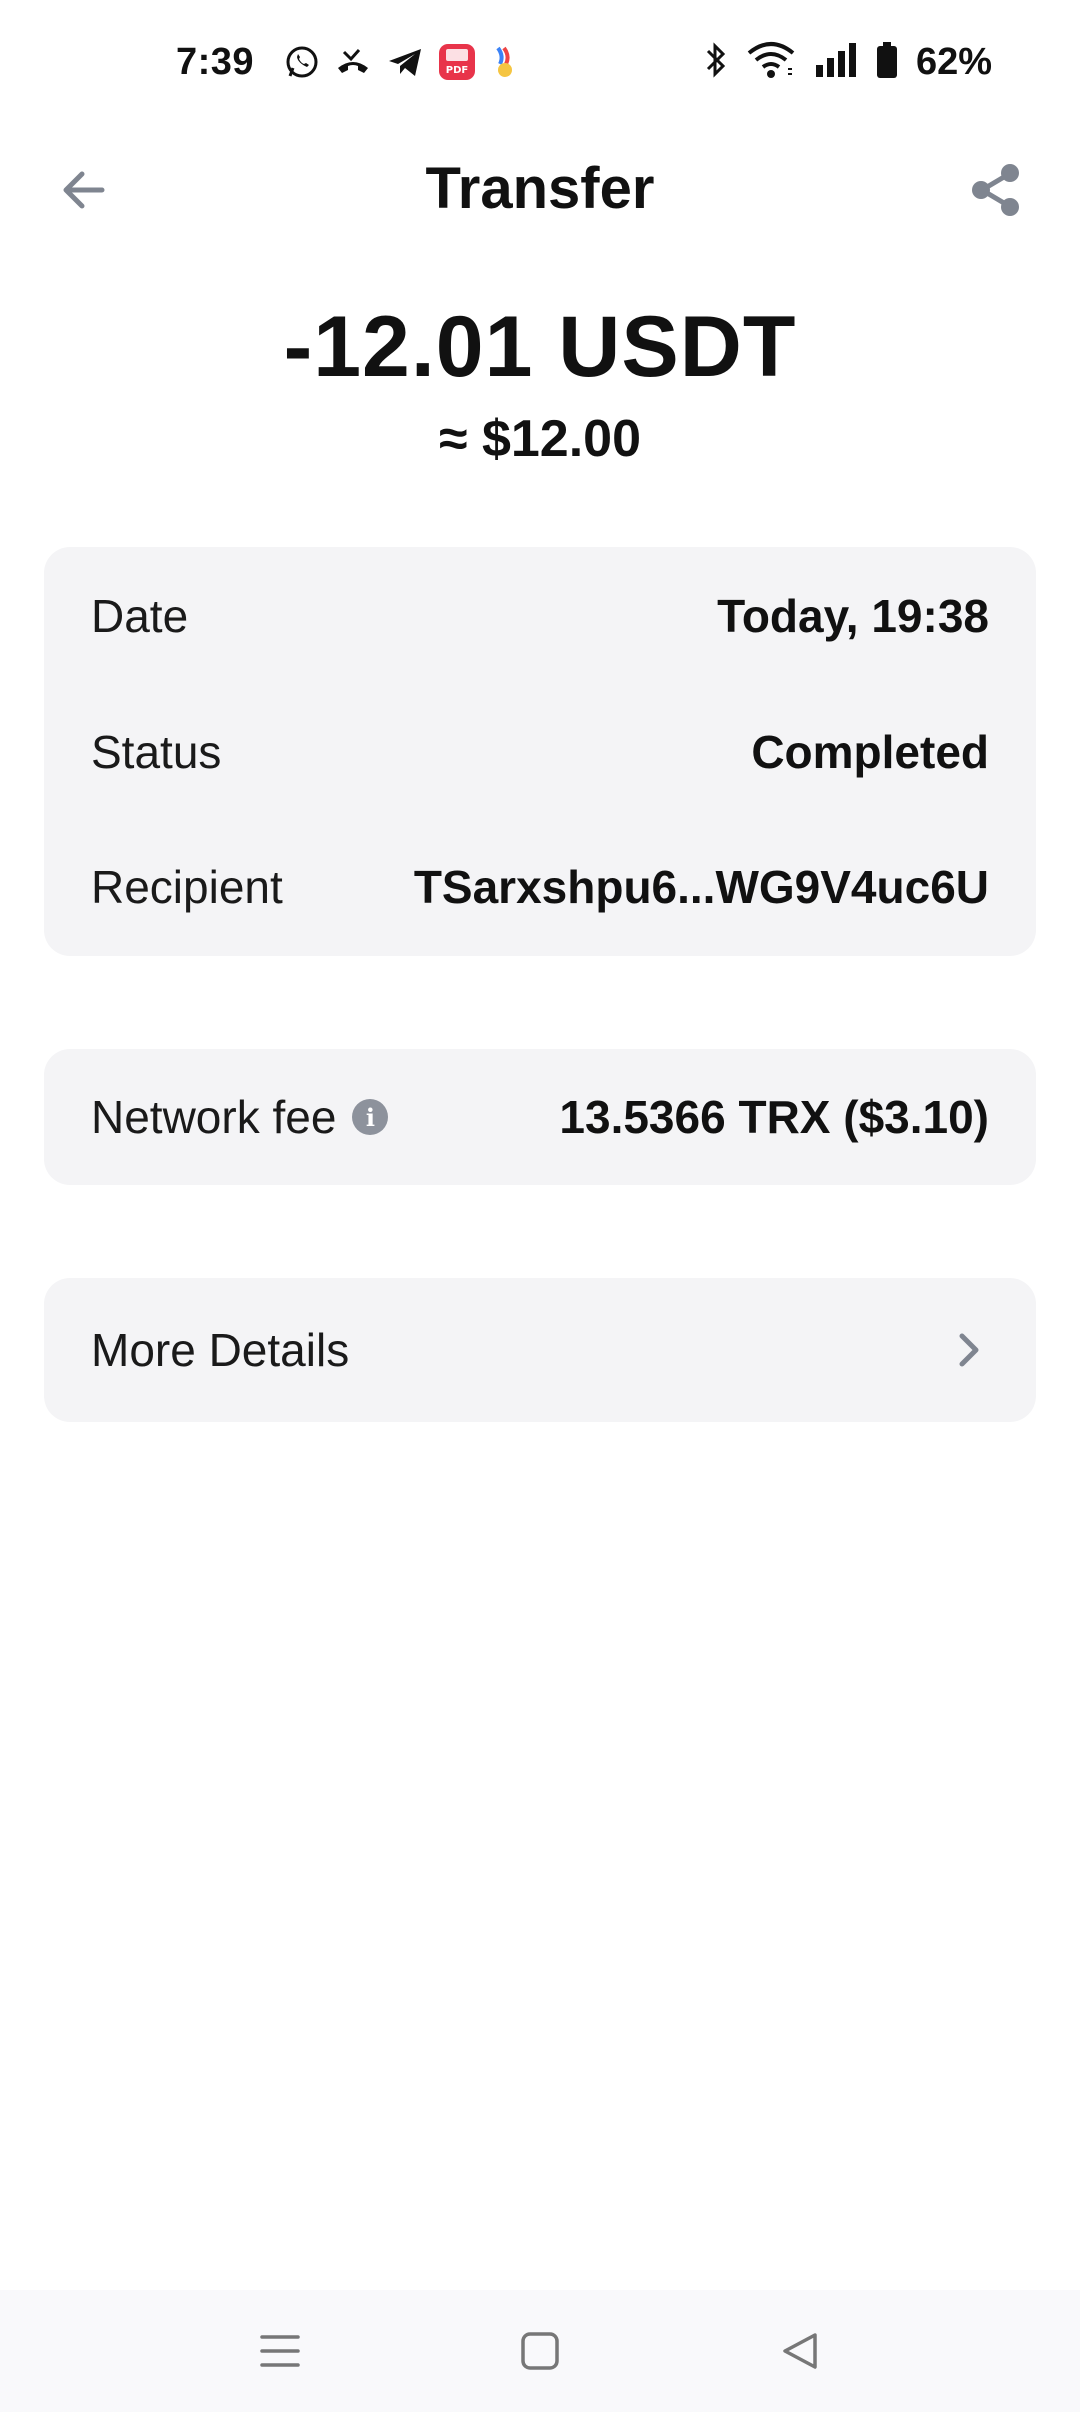 The width and height of the screenshot is (1080, 2412). I want to click on network-fee-label-group: Network fee i, so click(240, 1117).